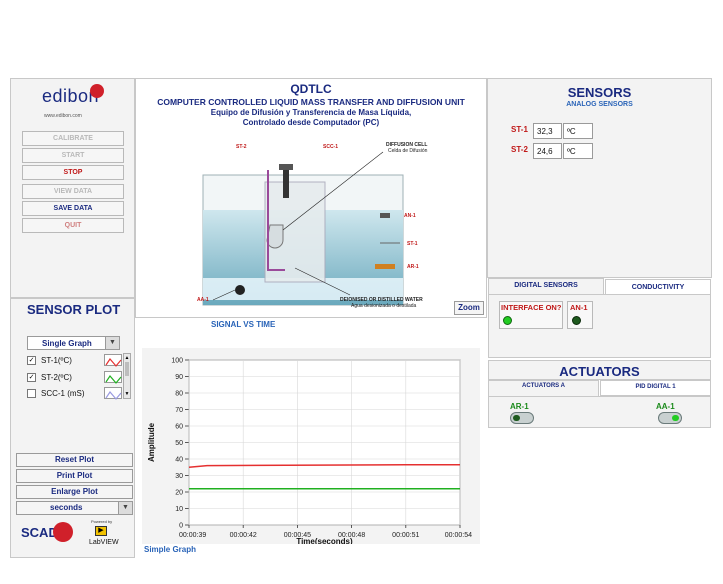 This screenshot has width=723, height=584. I want to click on view-data-button: VIEW DATA, so click(73, 191).